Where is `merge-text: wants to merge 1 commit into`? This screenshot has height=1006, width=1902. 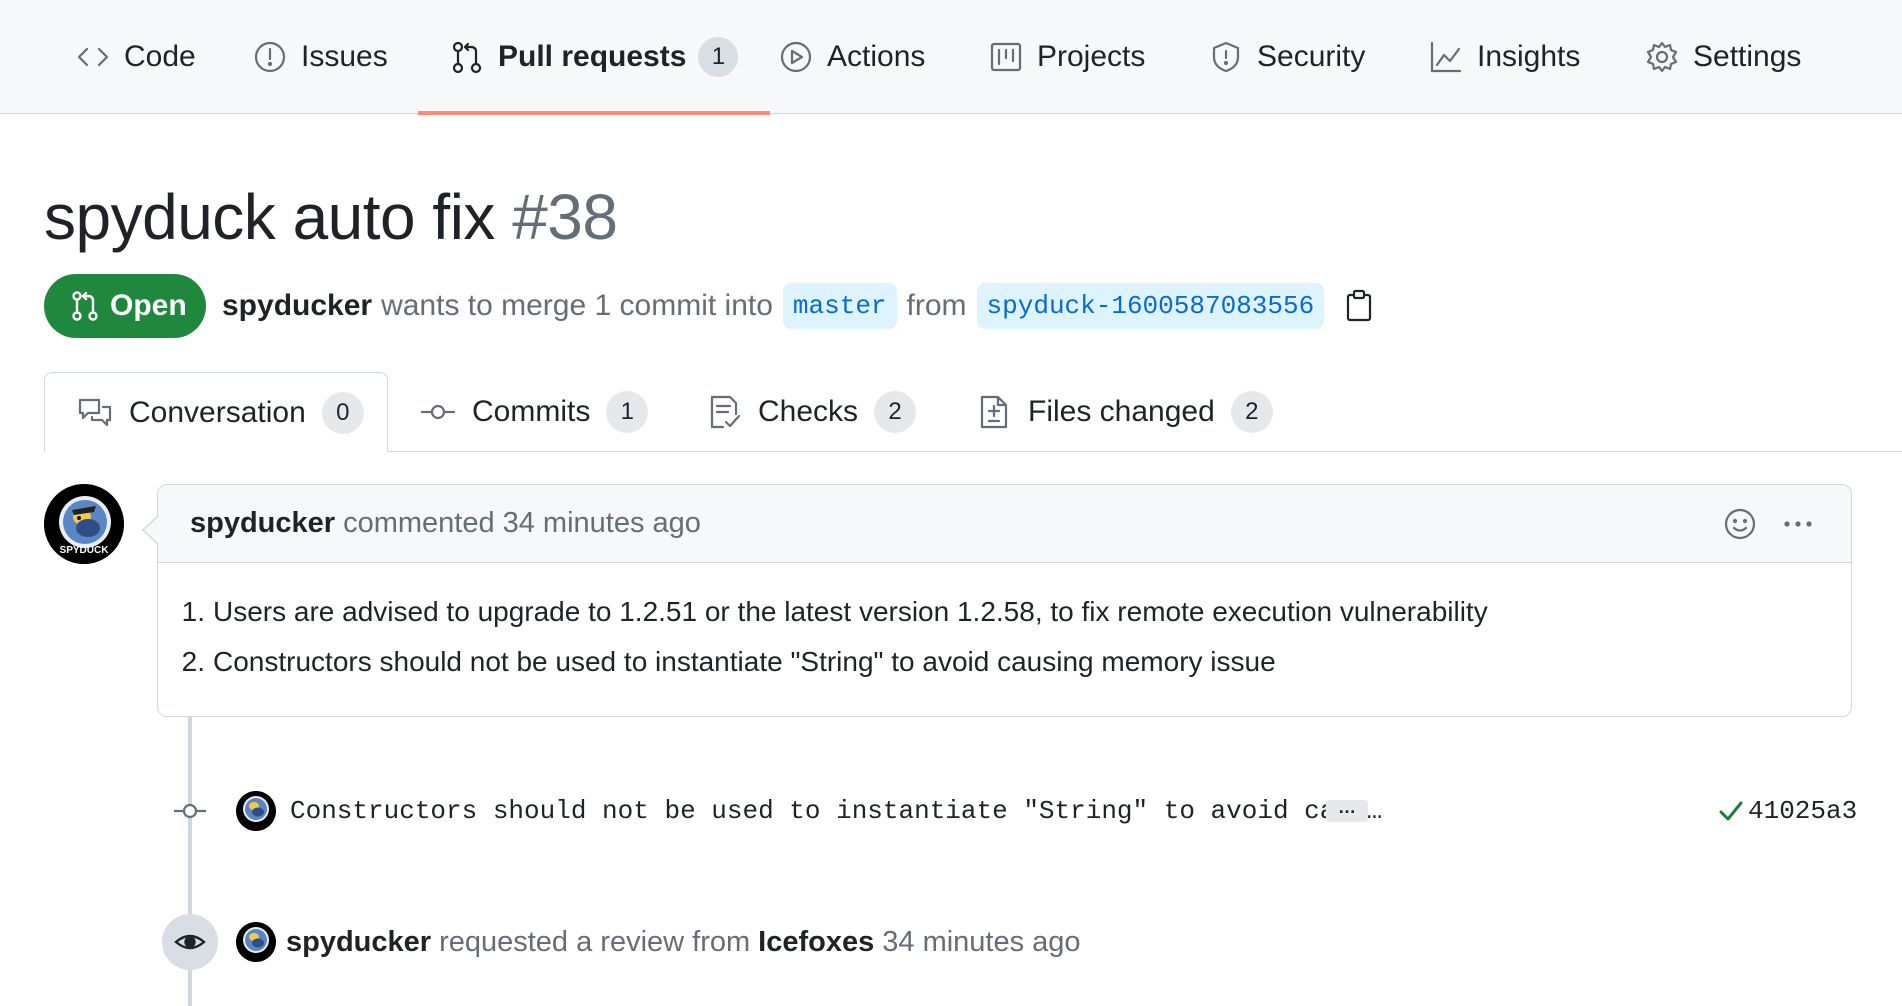
merge-text: wants to merge 1 commit into is located at coordinates (577, 305).